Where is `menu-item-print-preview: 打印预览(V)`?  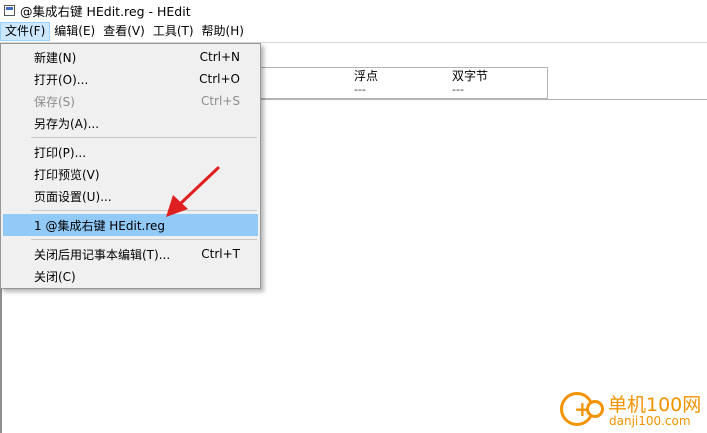
menu-item-print-preview: 打印预览(V) is located at coordinates (130, 174).